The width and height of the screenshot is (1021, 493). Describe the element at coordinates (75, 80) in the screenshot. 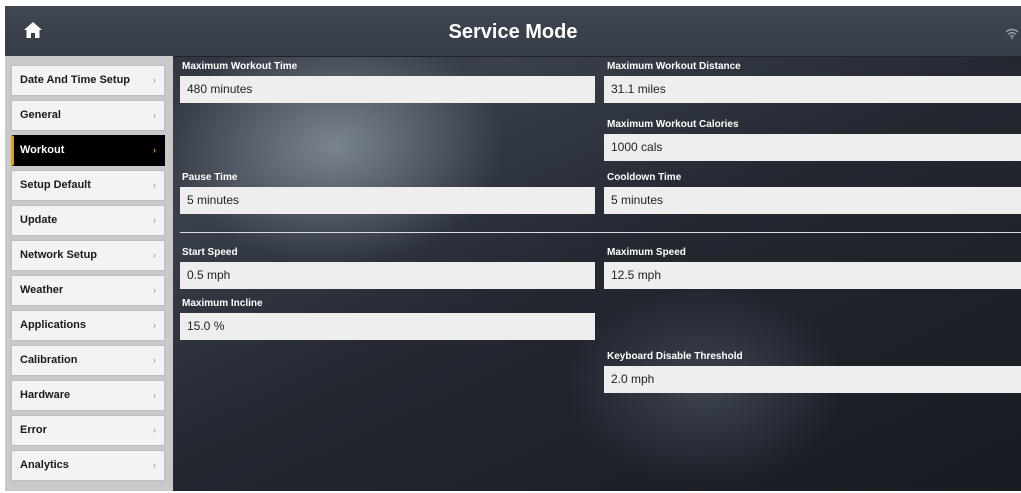

I see `sidebar-item-label: Date And Time Setup` at that location.